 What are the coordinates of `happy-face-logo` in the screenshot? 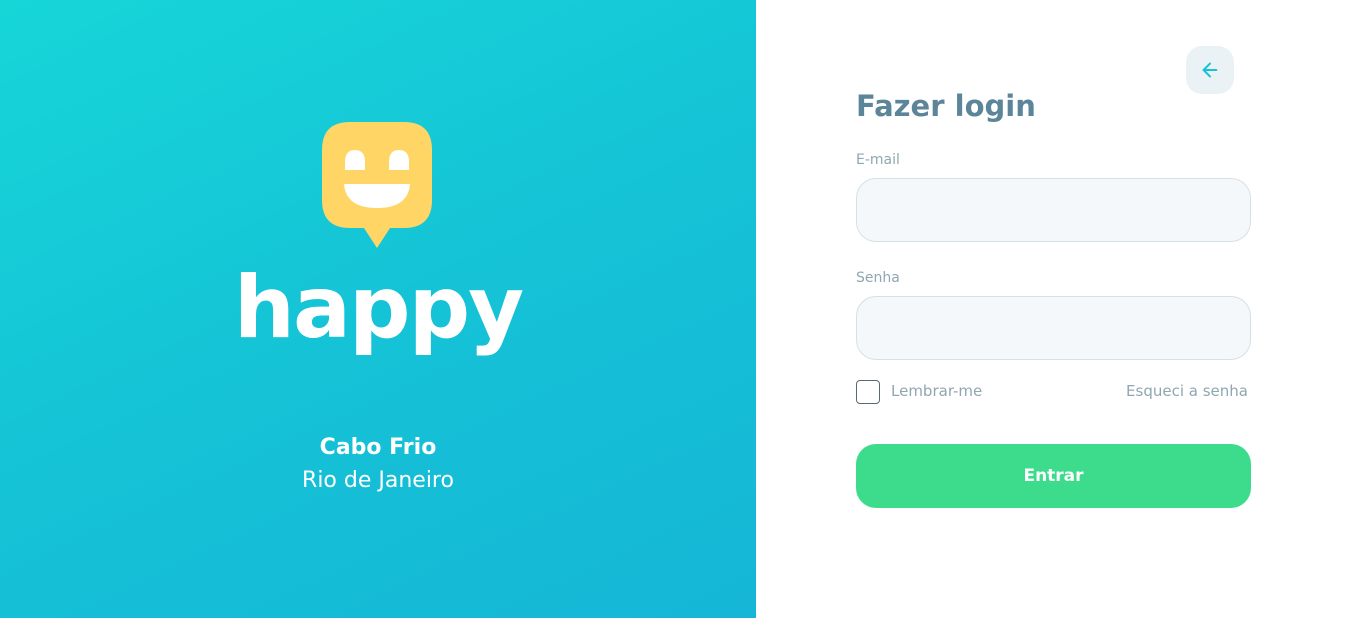 It's located at (377, 185).